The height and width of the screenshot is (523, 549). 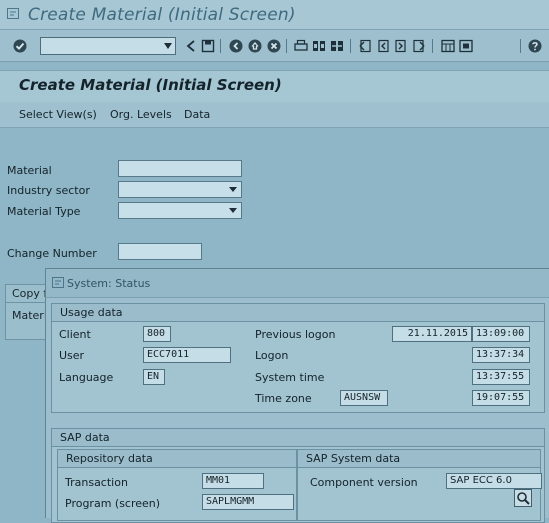 What do you see at coordinates (319, 46) in the screenshot?
I see `find-icon` at bounding box center [319, 46].